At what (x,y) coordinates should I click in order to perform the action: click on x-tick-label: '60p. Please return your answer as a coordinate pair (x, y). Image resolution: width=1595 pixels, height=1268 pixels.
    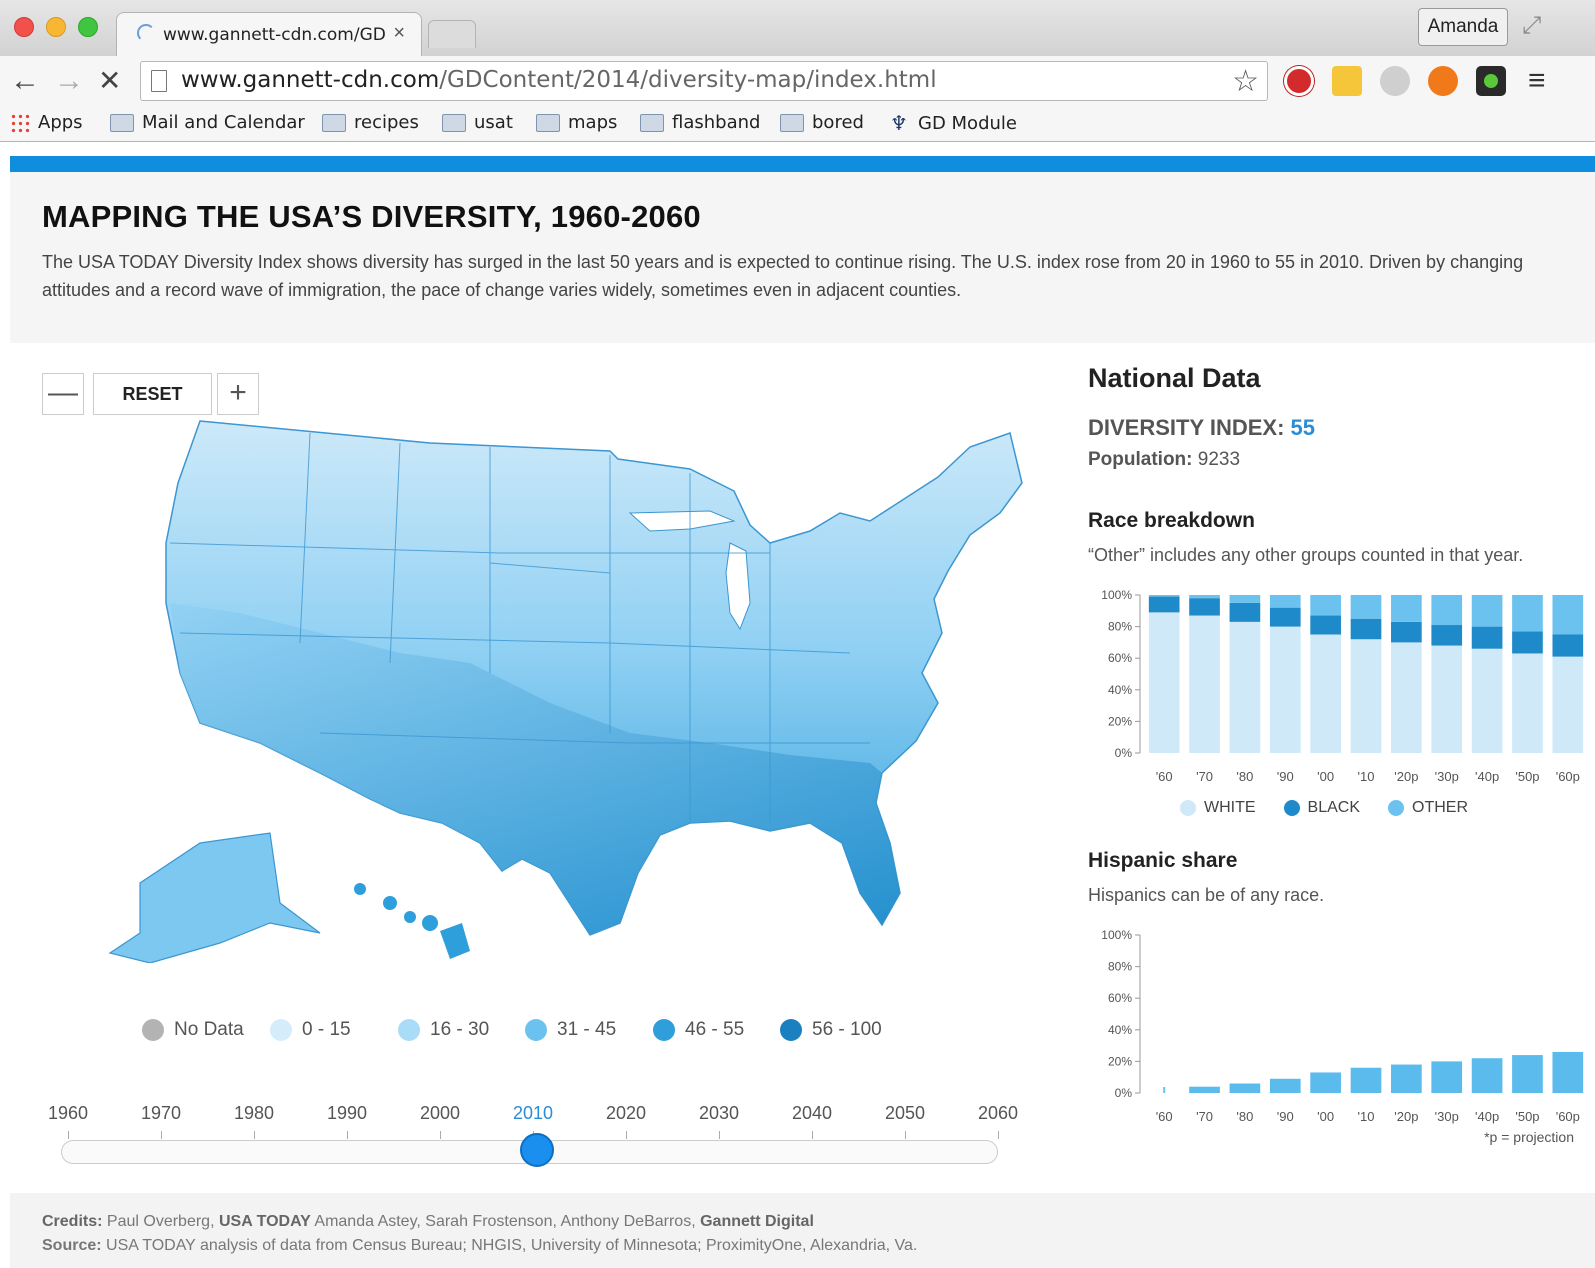
    Looking at the image, I should click on (1568, 776).